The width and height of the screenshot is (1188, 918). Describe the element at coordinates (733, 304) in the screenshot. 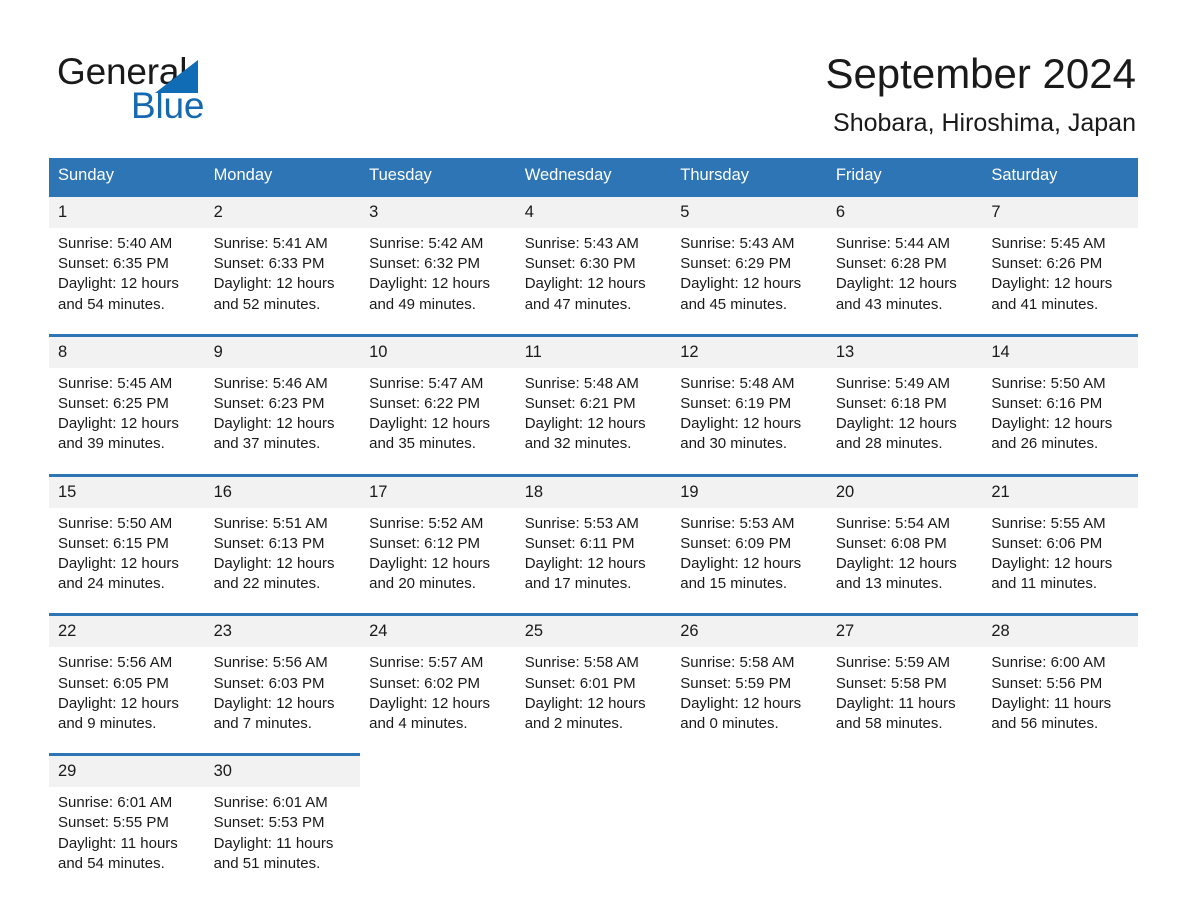

I see `daylight-text-line2: and 45 minutes.` at that location.